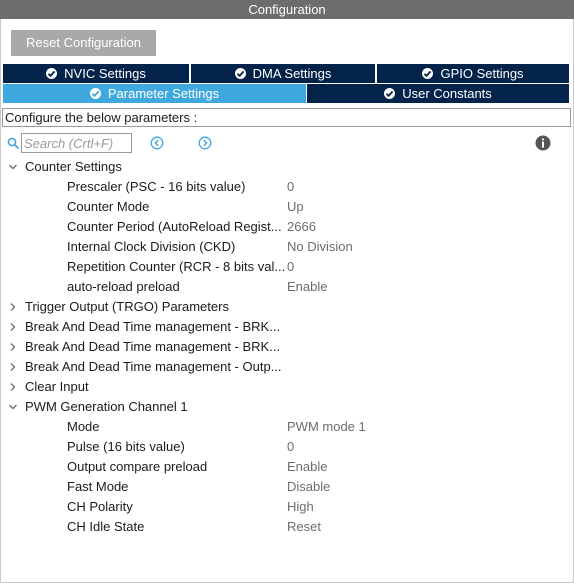 The width and height of the screenshot is (574, 584). I want to click on param-value: High, so click(300, 506).